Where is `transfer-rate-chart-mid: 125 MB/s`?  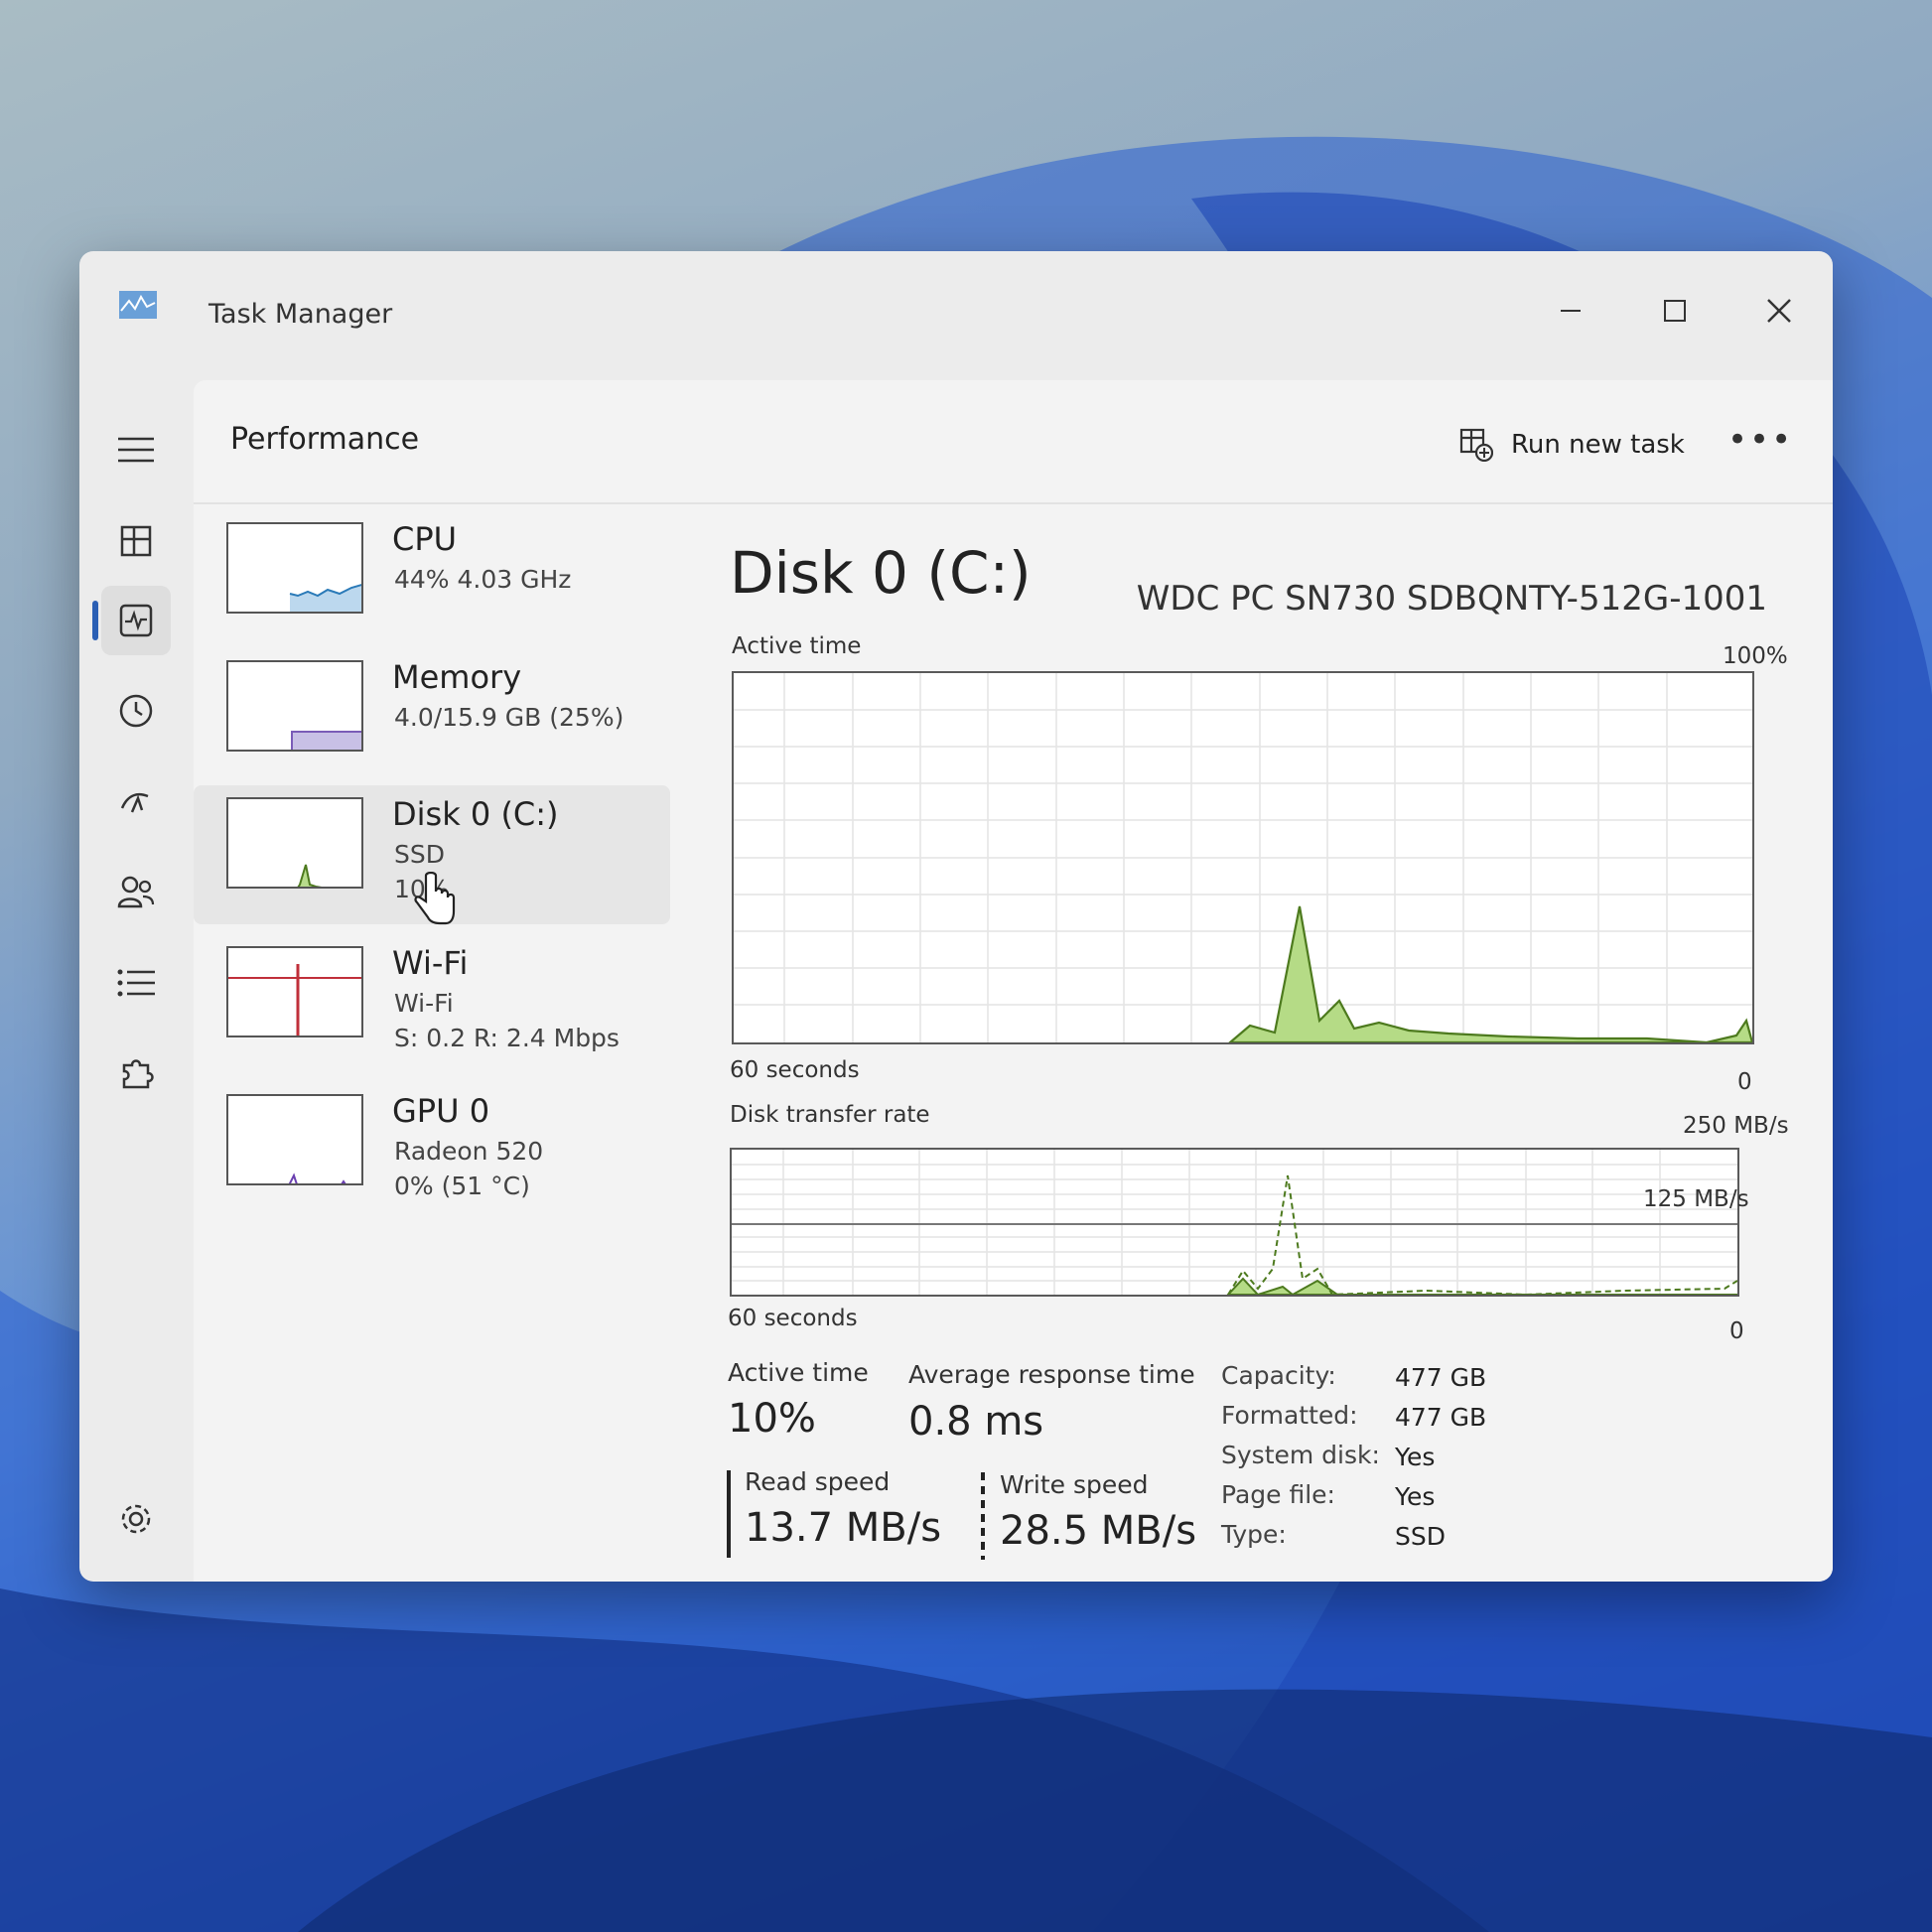
transfer-rate-chart-mid: 125 MB/s is located at coordinates (1696, 1199).